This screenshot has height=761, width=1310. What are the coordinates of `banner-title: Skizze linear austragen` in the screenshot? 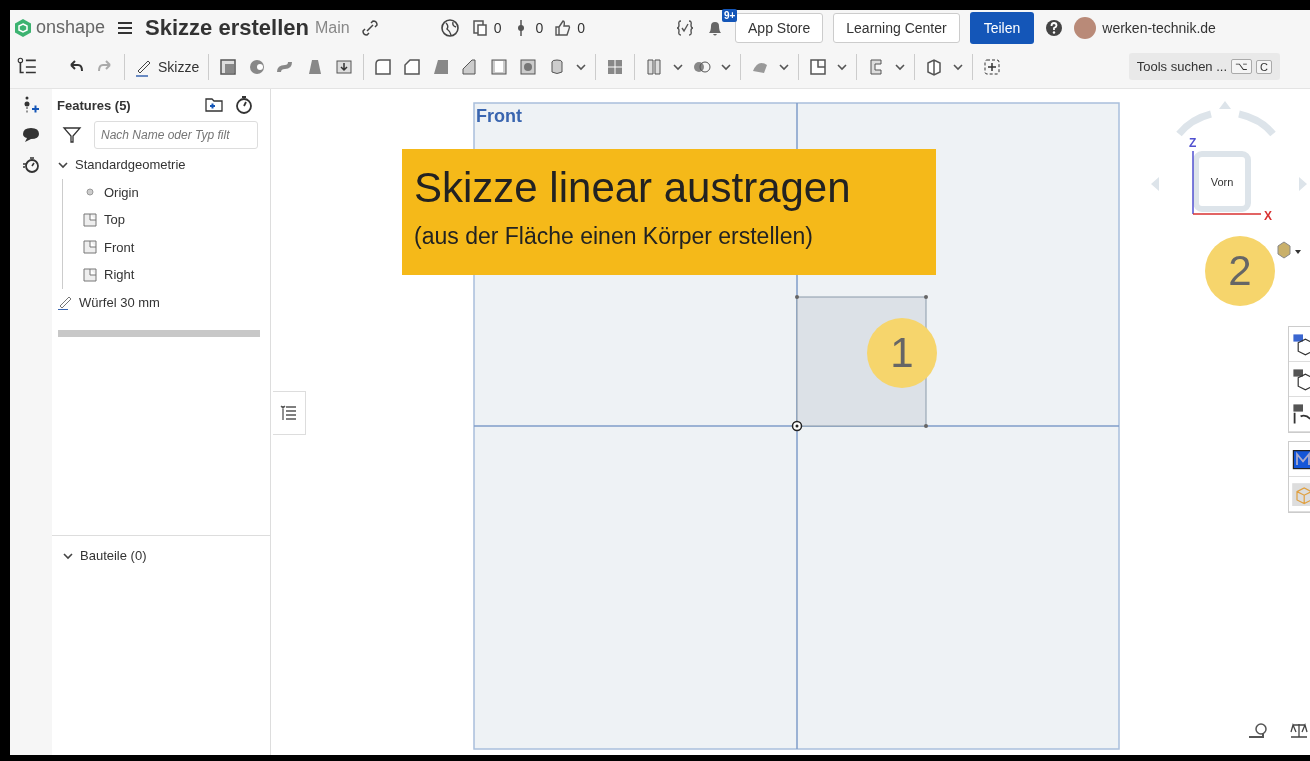 It's located at (633, 188).